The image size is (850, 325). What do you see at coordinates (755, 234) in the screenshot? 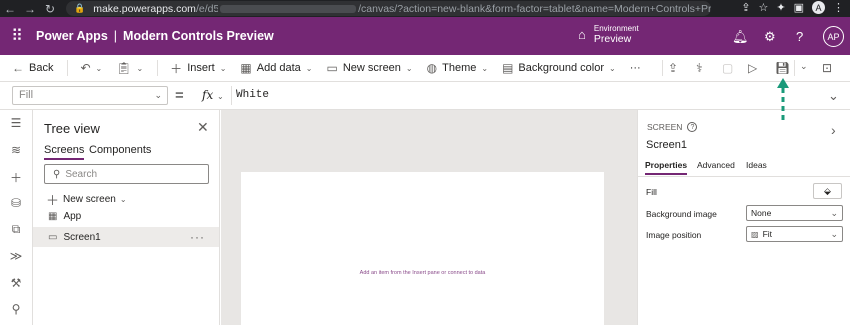
I see `image-fit-icon: ▨` at bounding box center [755, 234].